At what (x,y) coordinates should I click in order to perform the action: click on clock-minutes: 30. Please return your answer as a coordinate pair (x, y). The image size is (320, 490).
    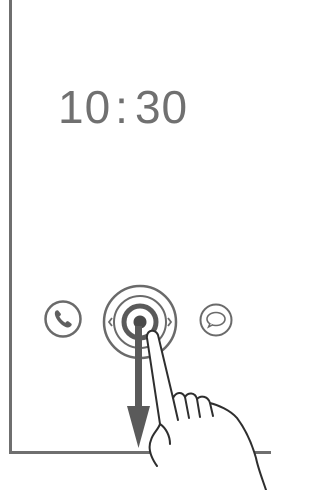
    Looking at the image, I should click on (161, 107).